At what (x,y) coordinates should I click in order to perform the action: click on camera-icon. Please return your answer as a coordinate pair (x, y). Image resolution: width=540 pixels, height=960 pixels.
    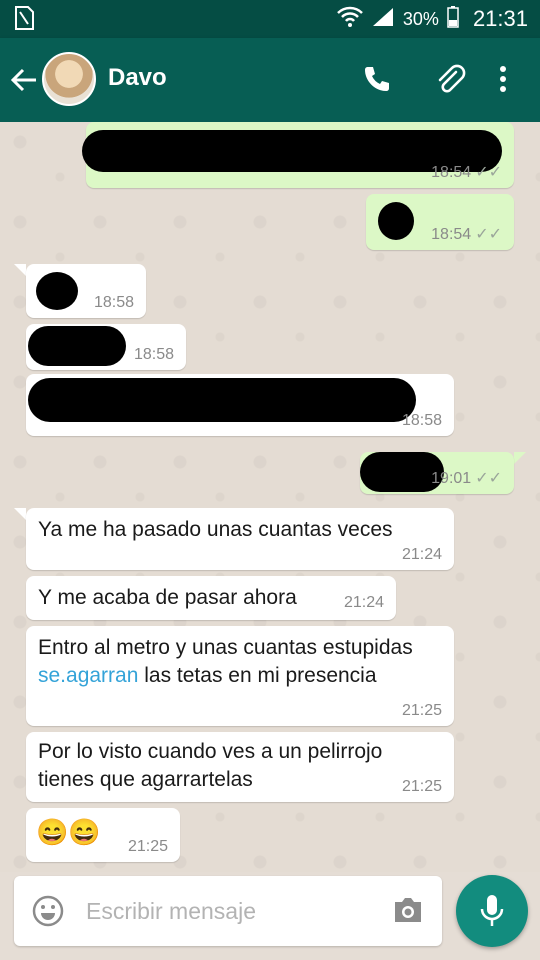
    Looking at the image, I should click on (408, 912).